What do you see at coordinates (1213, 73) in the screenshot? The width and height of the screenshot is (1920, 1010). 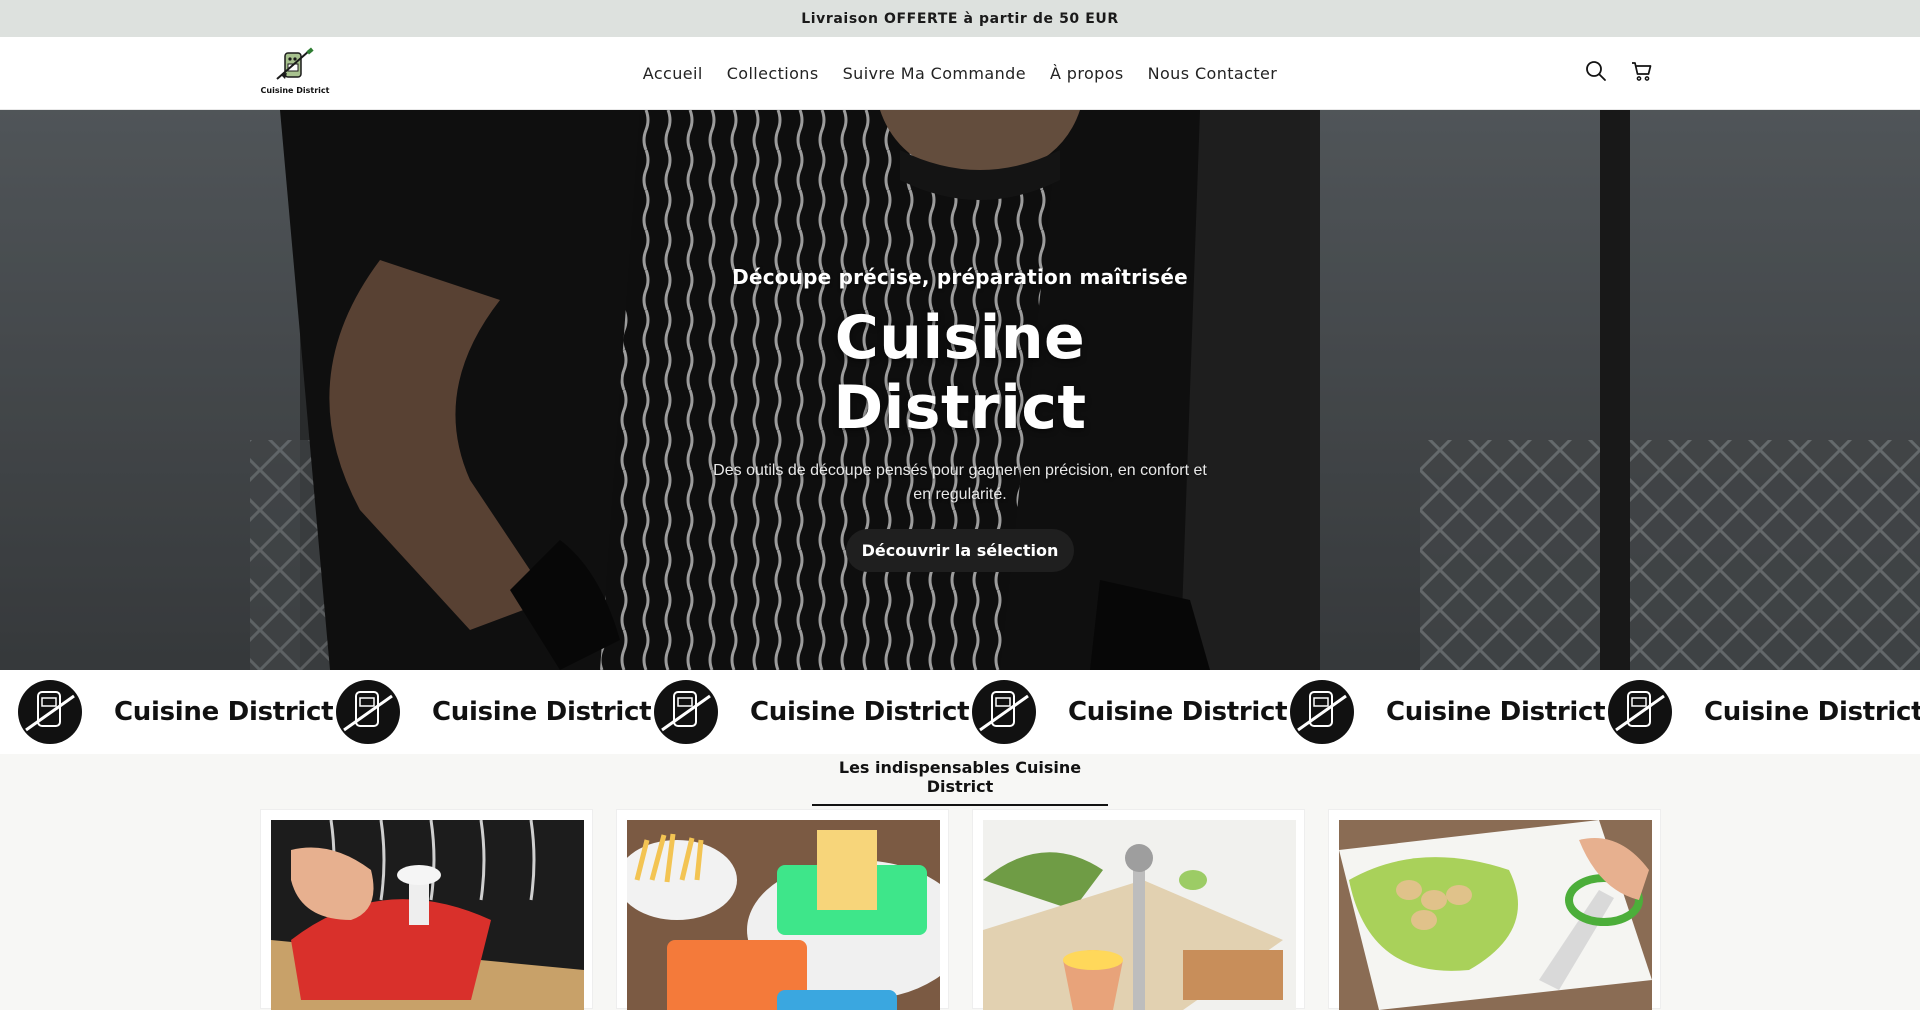 I see `nav-item-contact: Nous Contacter` at bounding box center [1213, 73].